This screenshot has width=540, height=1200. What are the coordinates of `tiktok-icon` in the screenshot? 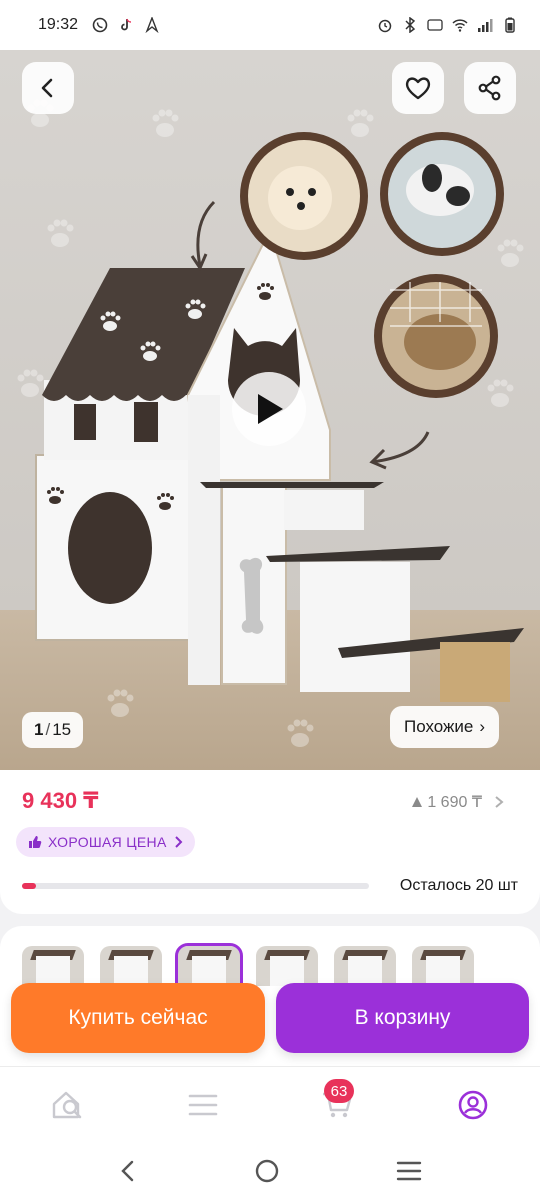 It's located at (126, 24).